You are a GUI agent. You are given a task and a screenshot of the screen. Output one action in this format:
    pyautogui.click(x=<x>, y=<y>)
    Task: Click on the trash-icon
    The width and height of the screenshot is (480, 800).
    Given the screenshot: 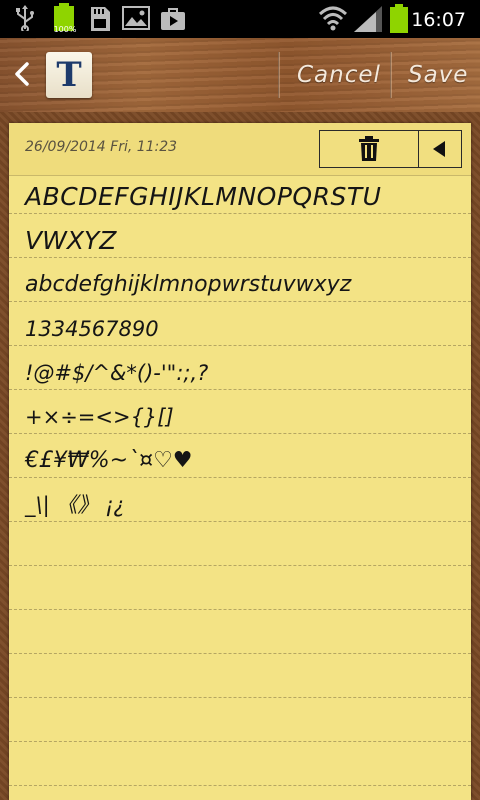 What is the action you would take?
    pyautogui.click(x=369, y=148)
    